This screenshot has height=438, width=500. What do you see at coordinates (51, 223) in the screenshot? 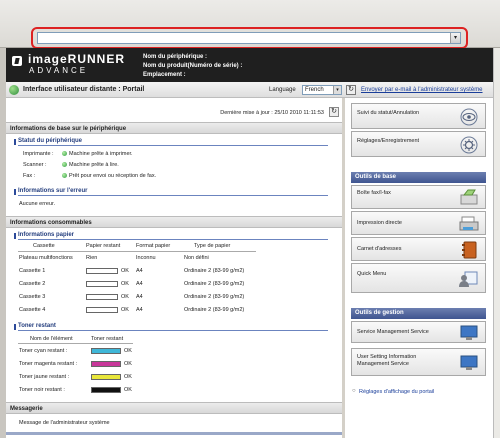
I see `section-heading: Informations consommables` at bounding box center [51, 223].